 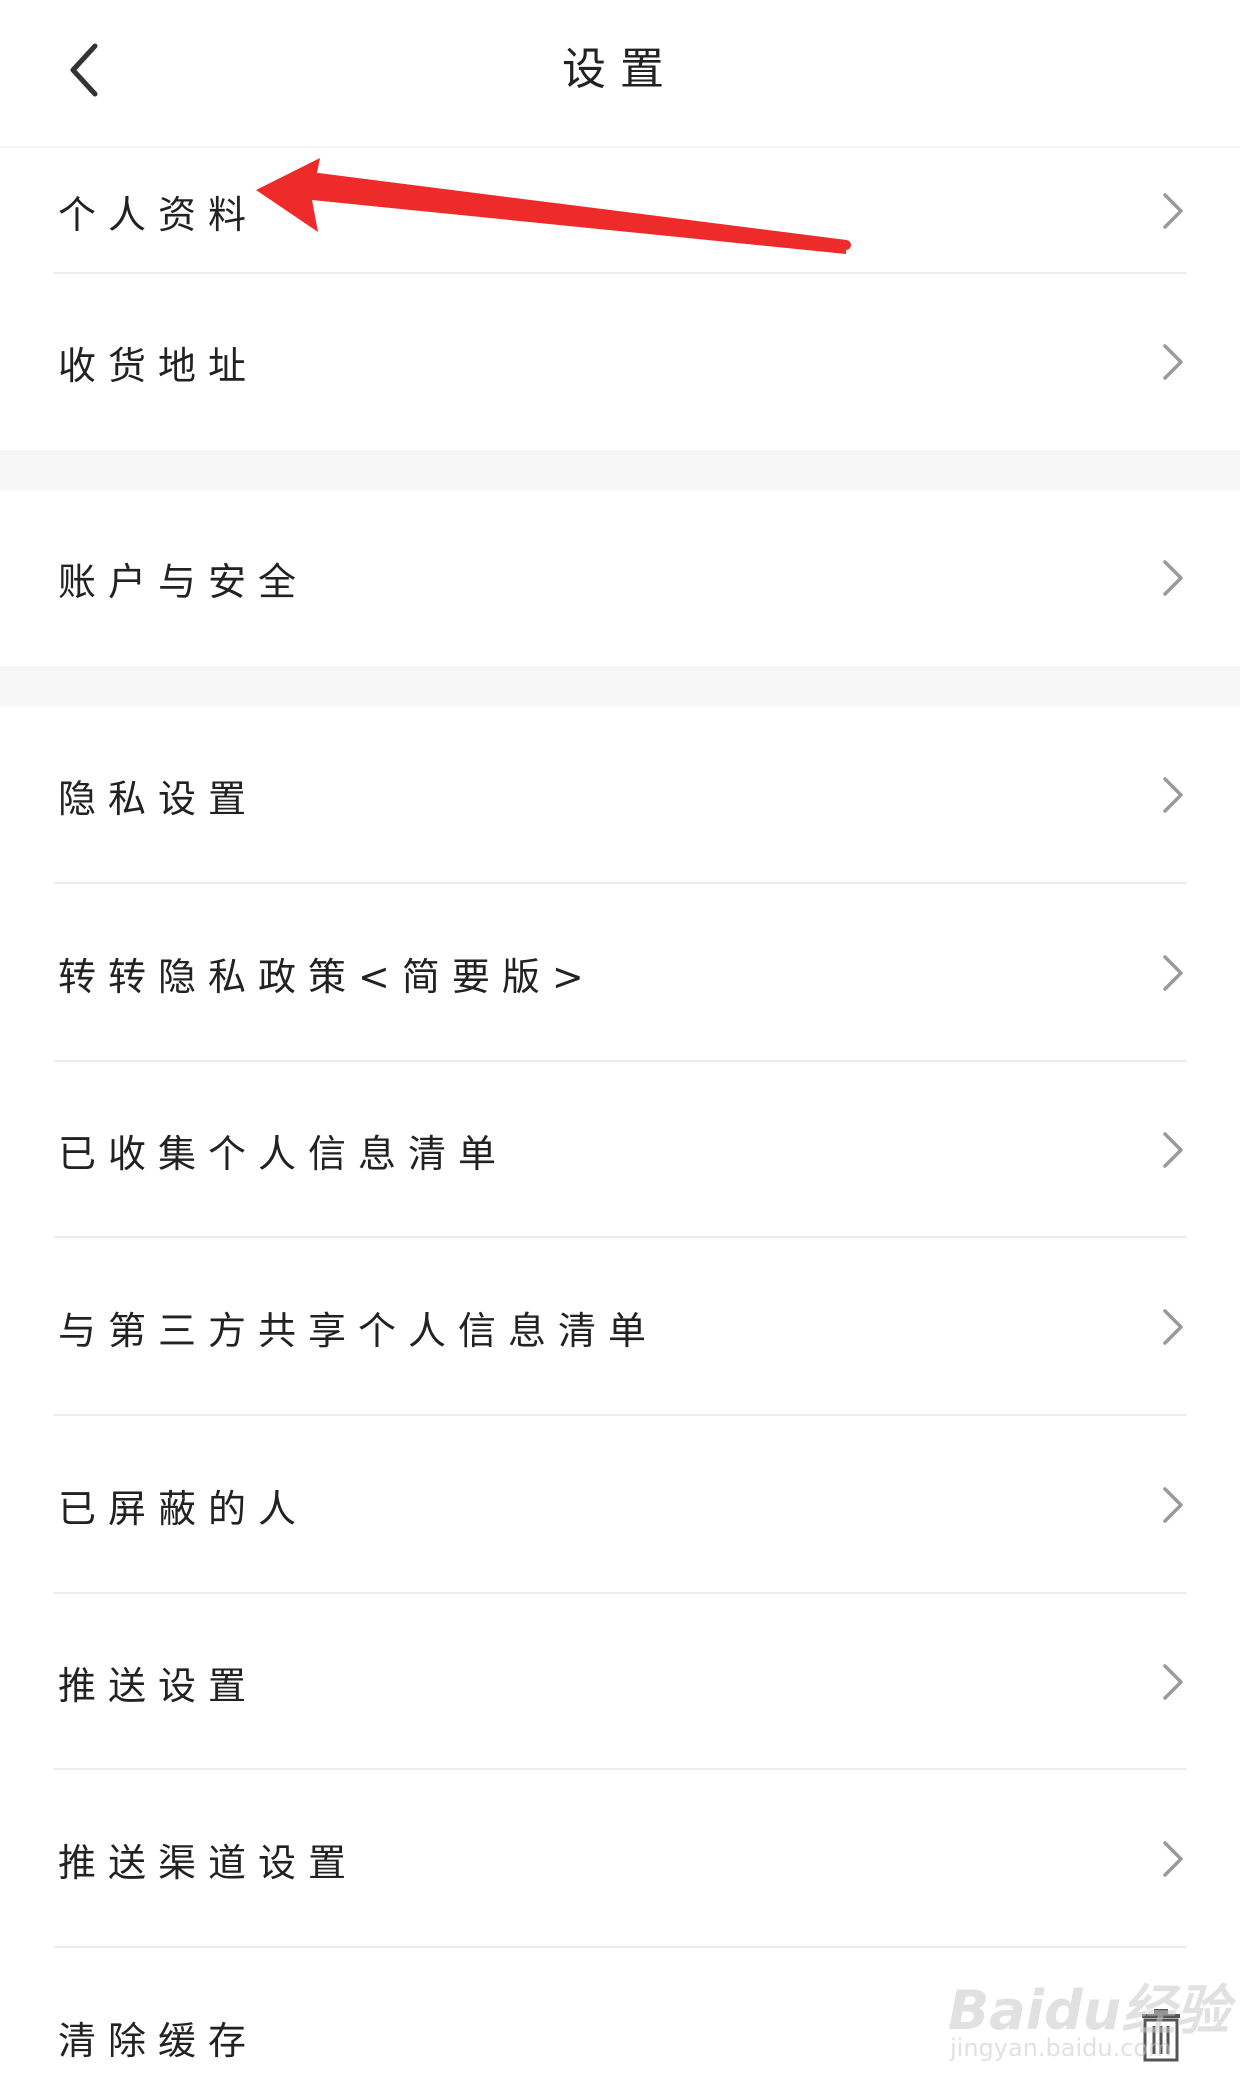 What do you see at coordinates (158, 365) in the screenshot?
I see `settings-item-label: 收货地址` at bounding box center [158, 365].